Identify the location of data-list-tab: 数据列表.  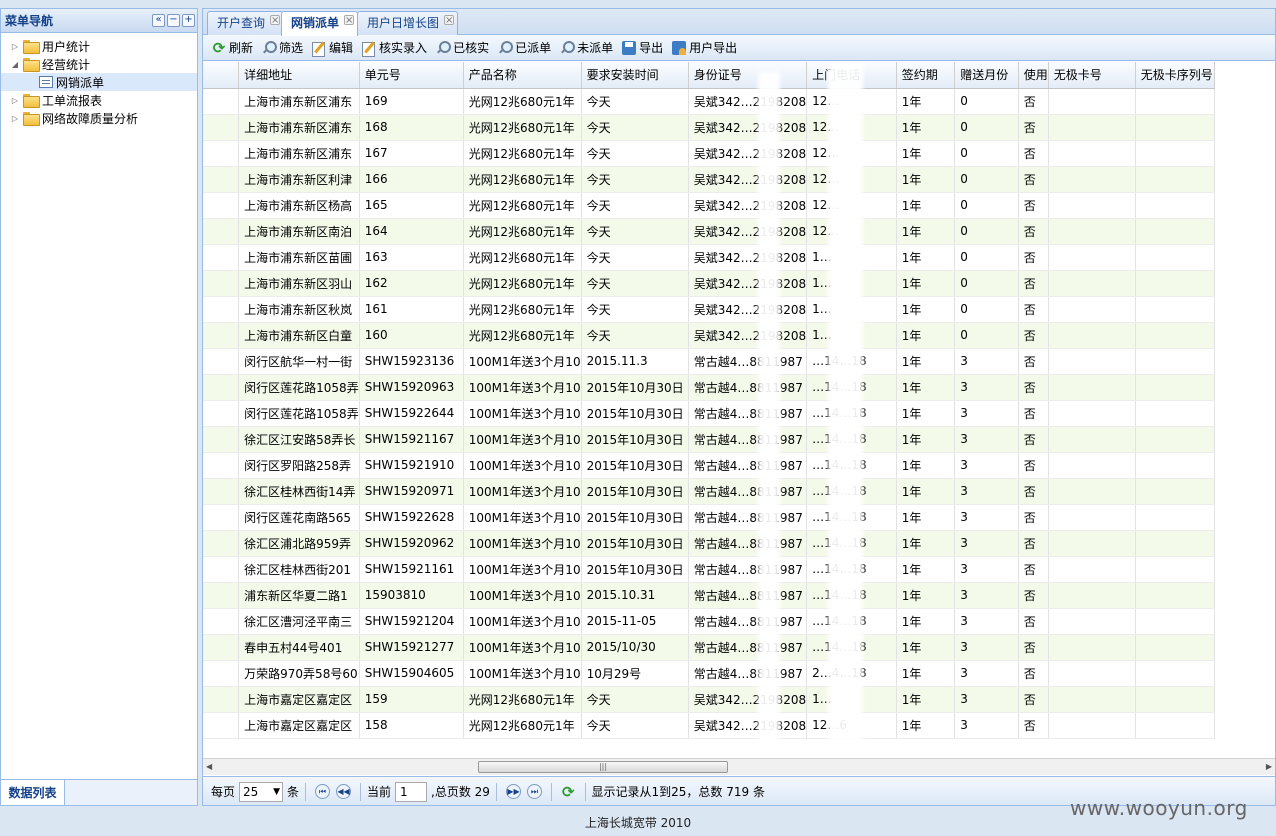
(33, 792).